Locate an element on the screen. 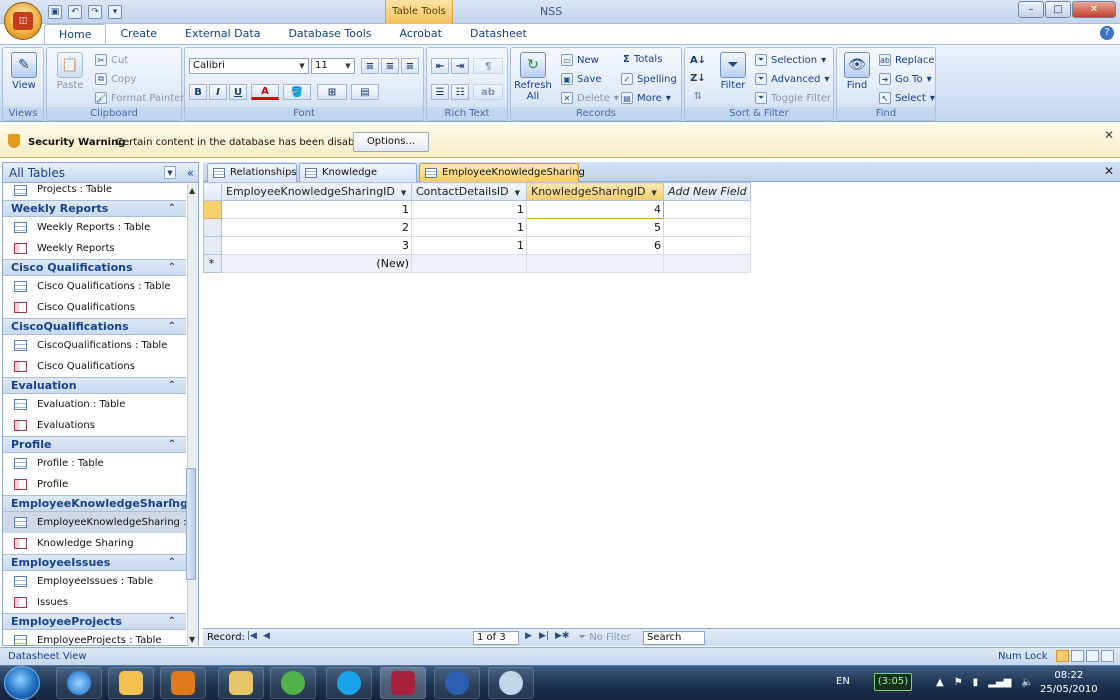  new-record-nav-icon: ▶✱ is located at coordinates (562, 636).